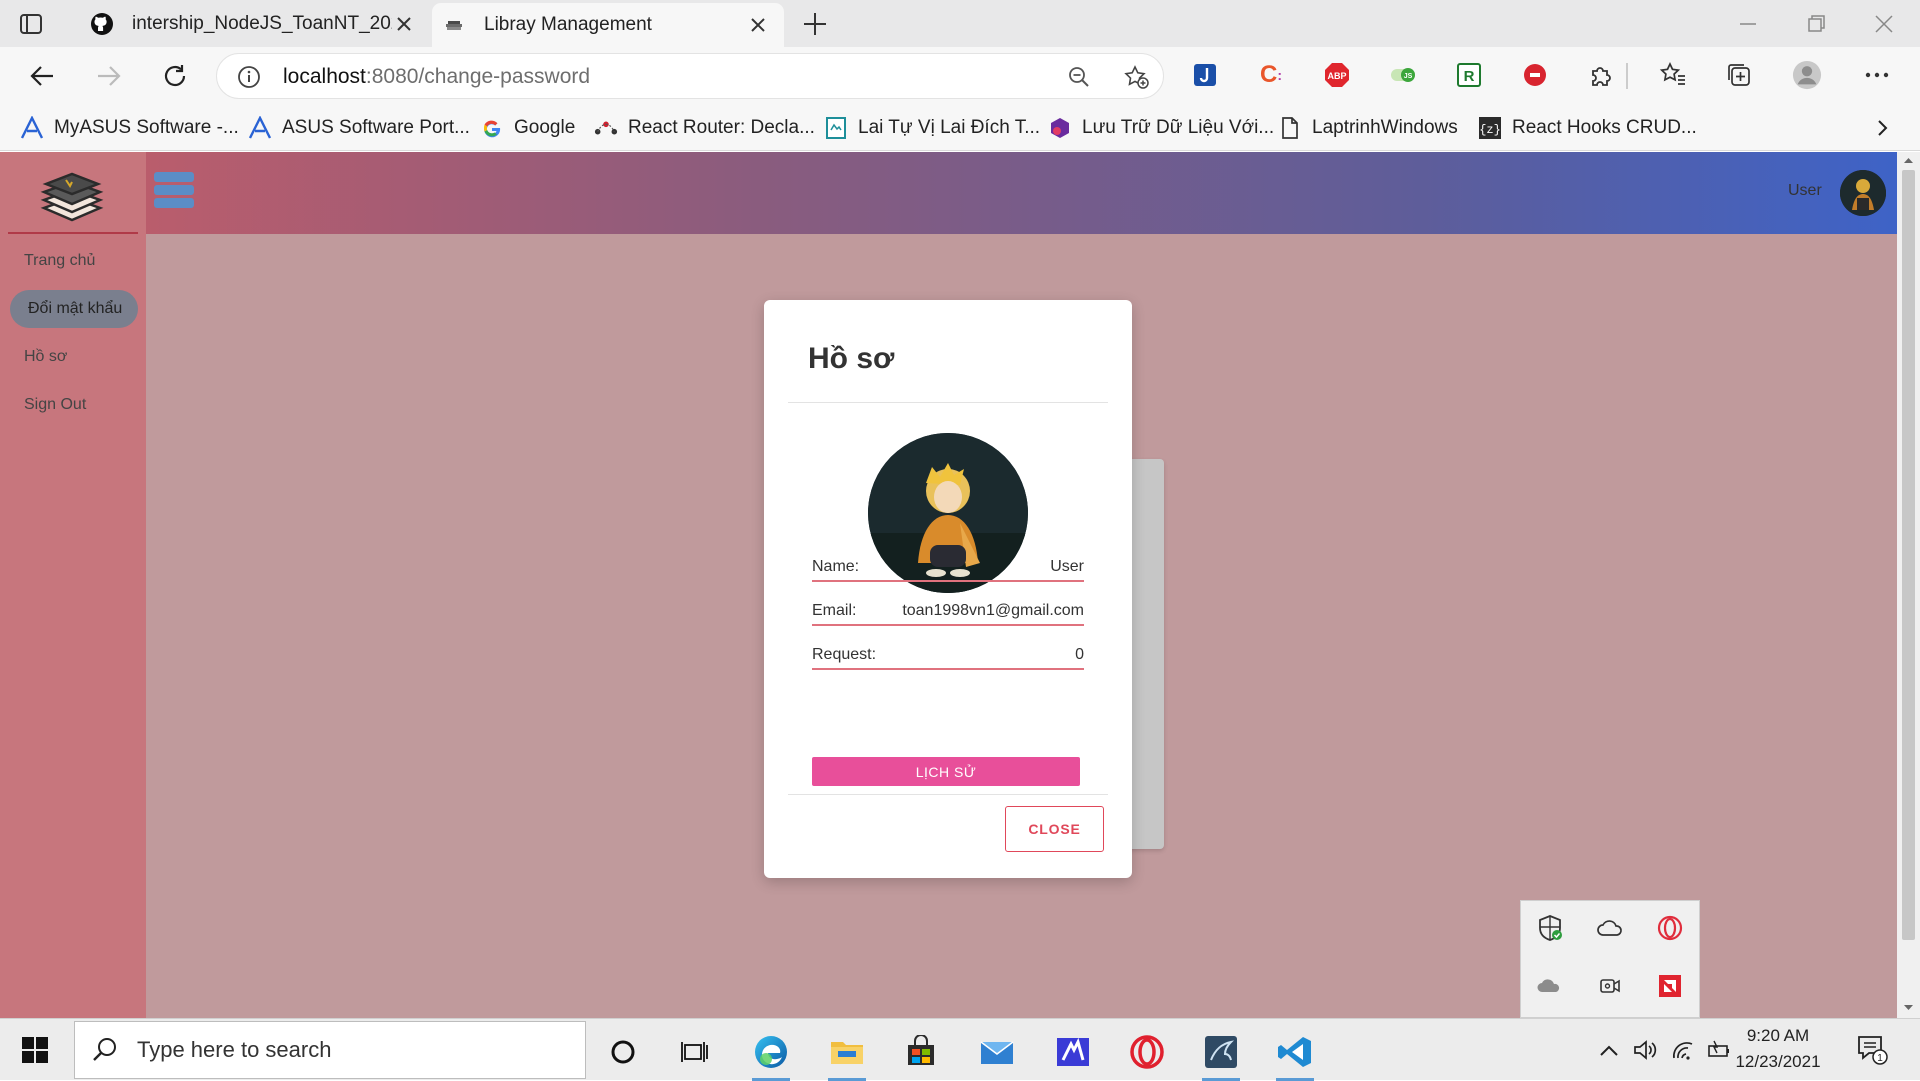  I want to click on field-label: Request:, so click(844, 654).